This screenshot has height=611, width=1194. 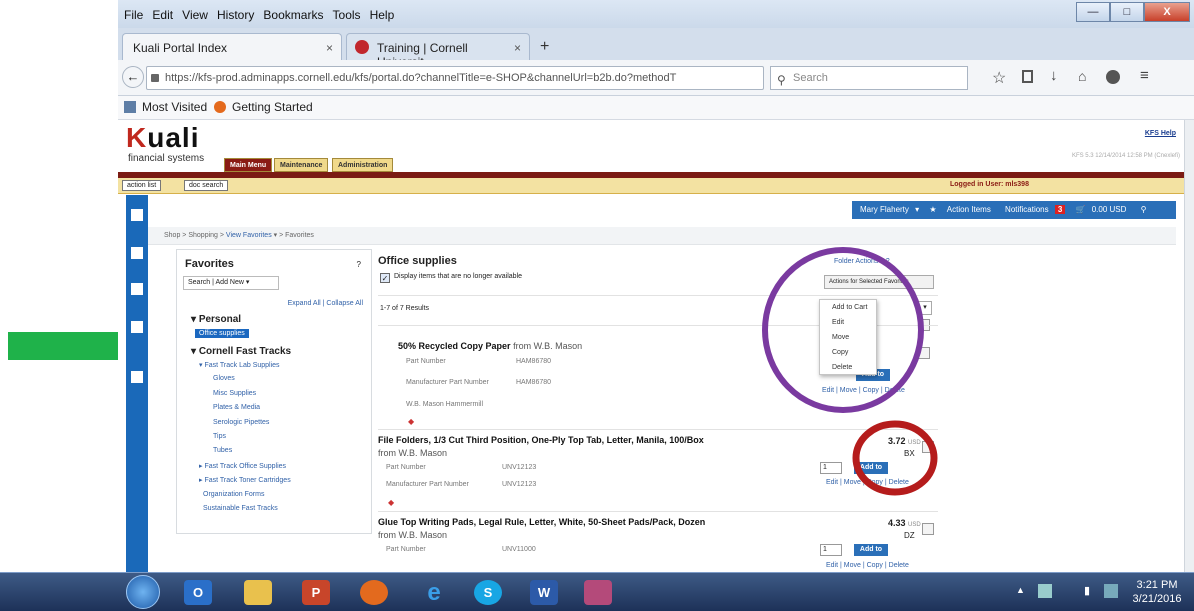 What do you see at coordinates (1144, 75) in the screenshot?
I see `hamburger-menu-icon: ≡` at bounding box center [1144, 75].